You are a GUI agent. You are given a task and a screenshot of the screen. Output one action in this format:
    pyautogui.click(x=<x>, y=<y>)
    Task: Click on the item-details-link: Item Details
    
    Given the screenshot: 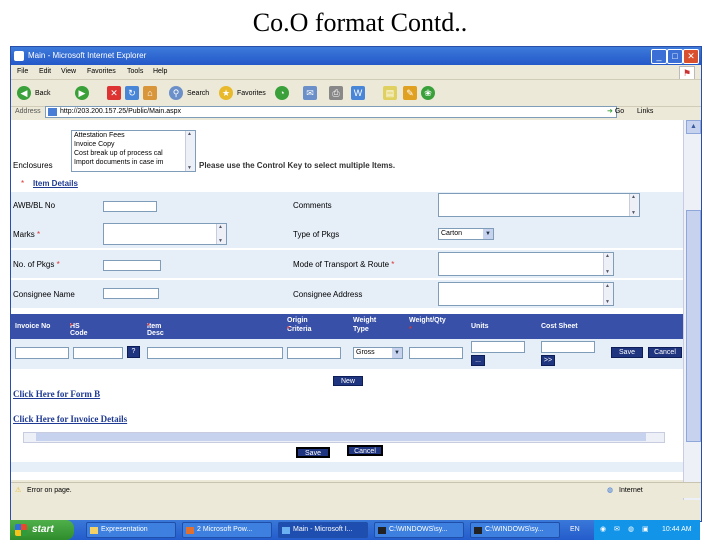 What is the action you would take?
    pyautogui.click(x=55, y=183)
    